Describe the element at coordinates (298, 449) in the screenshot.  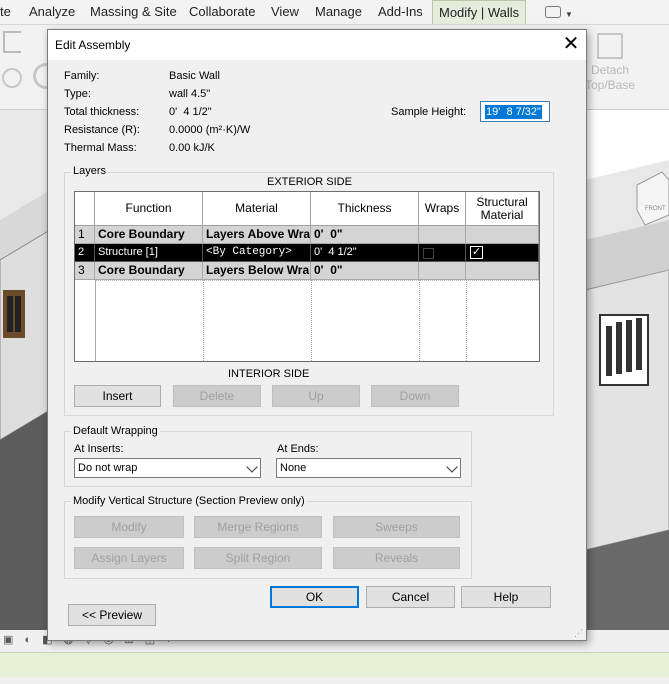
I see `at-ends-label: At Ends:` at that location.